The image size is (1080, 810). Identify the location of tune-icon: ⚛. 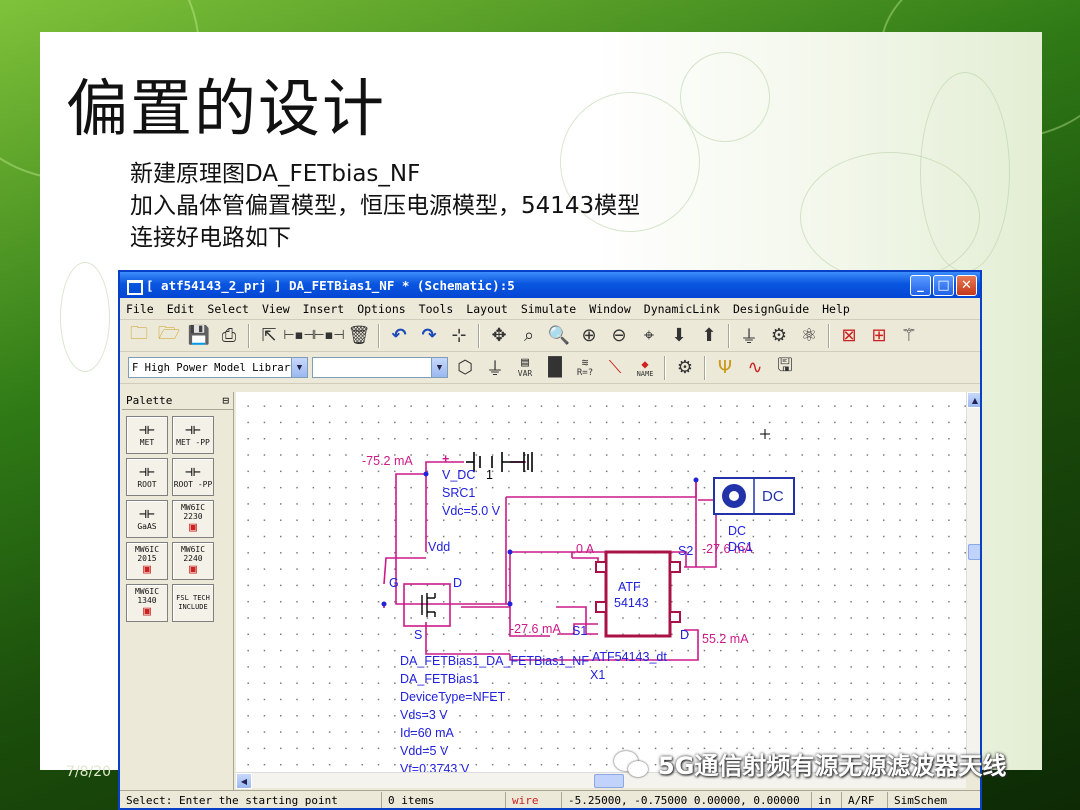
(809, 336).